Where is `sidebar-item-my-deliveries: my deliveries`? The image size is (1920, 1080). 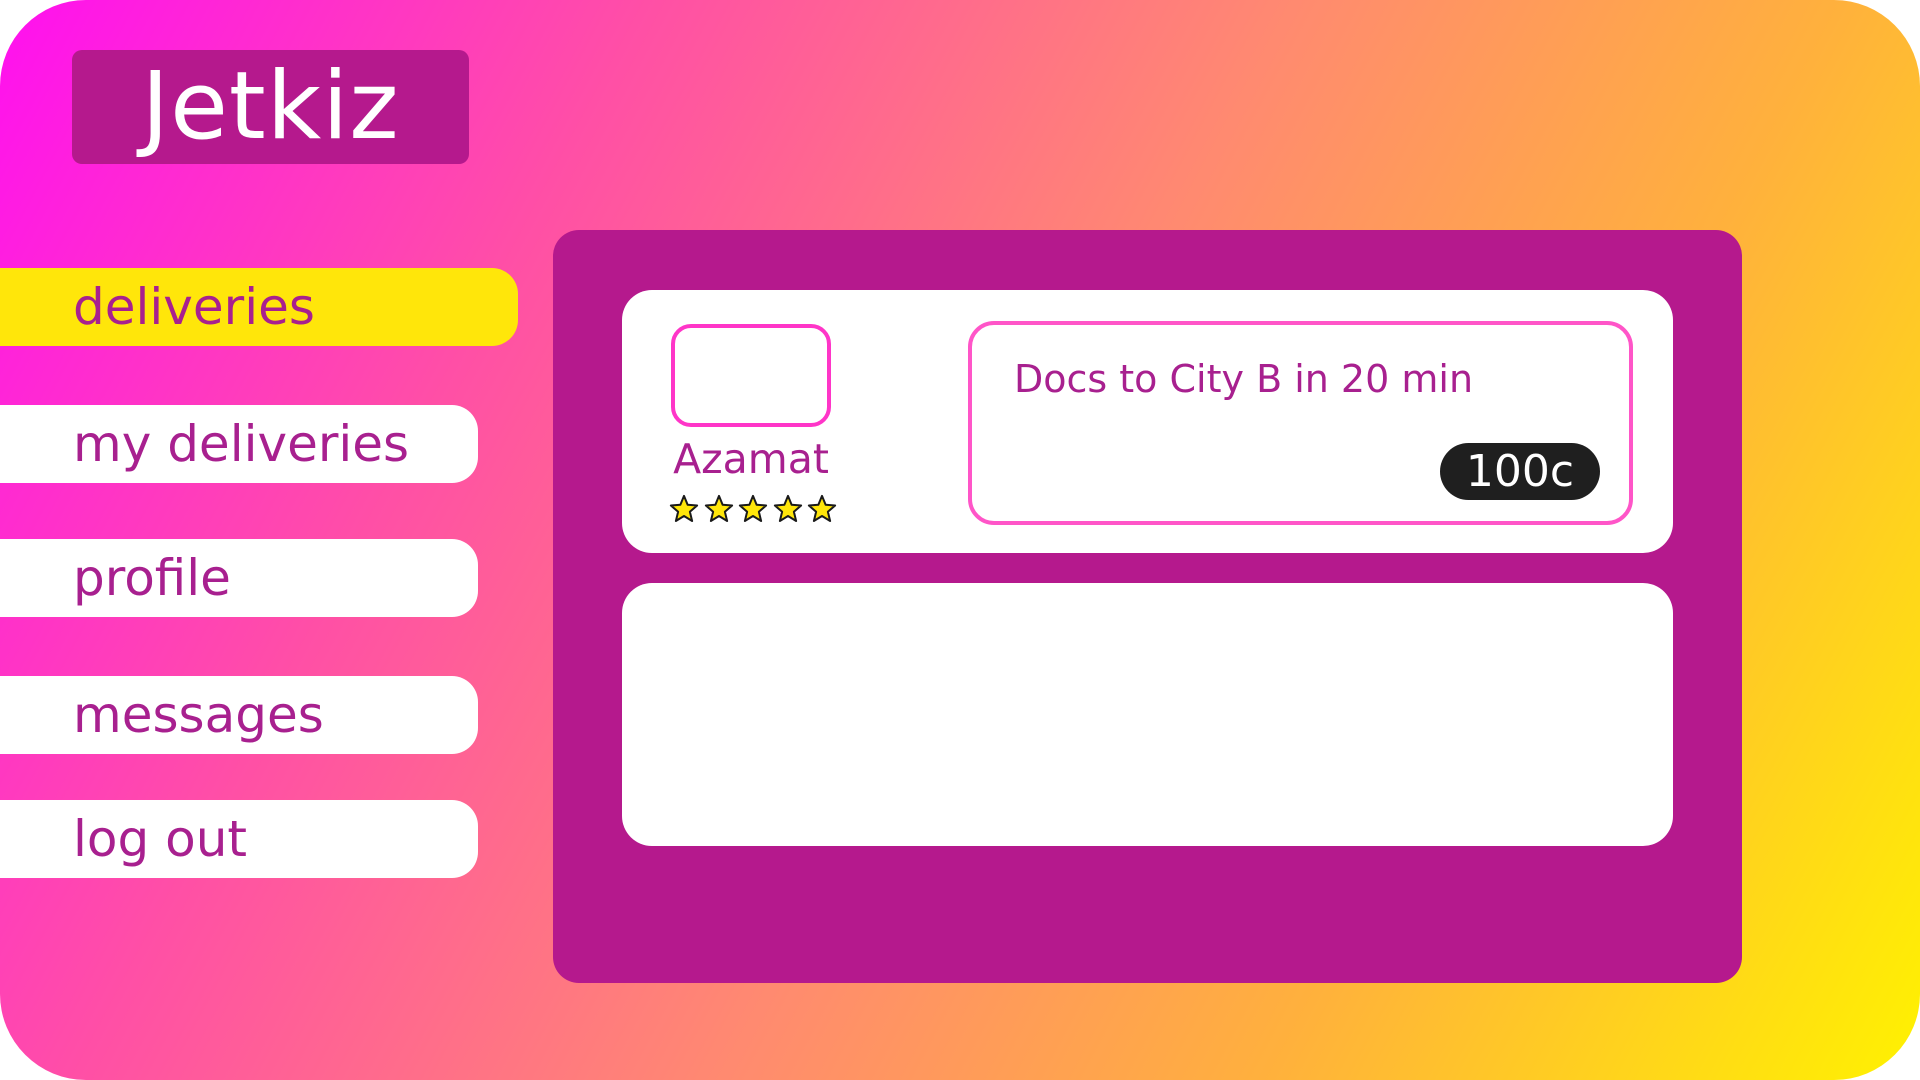 sidebar-item-my-deliveries: my deliveries is located at coordinates (239, 444).